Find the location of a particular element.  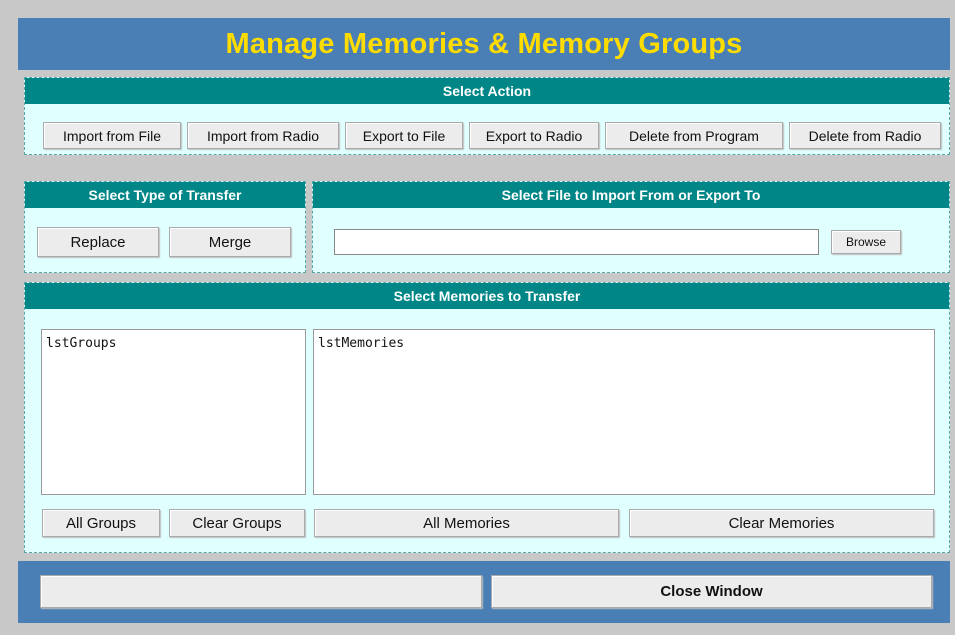

window-title: Manage Memories & Memory Groups is located at coordinates (484, 43).